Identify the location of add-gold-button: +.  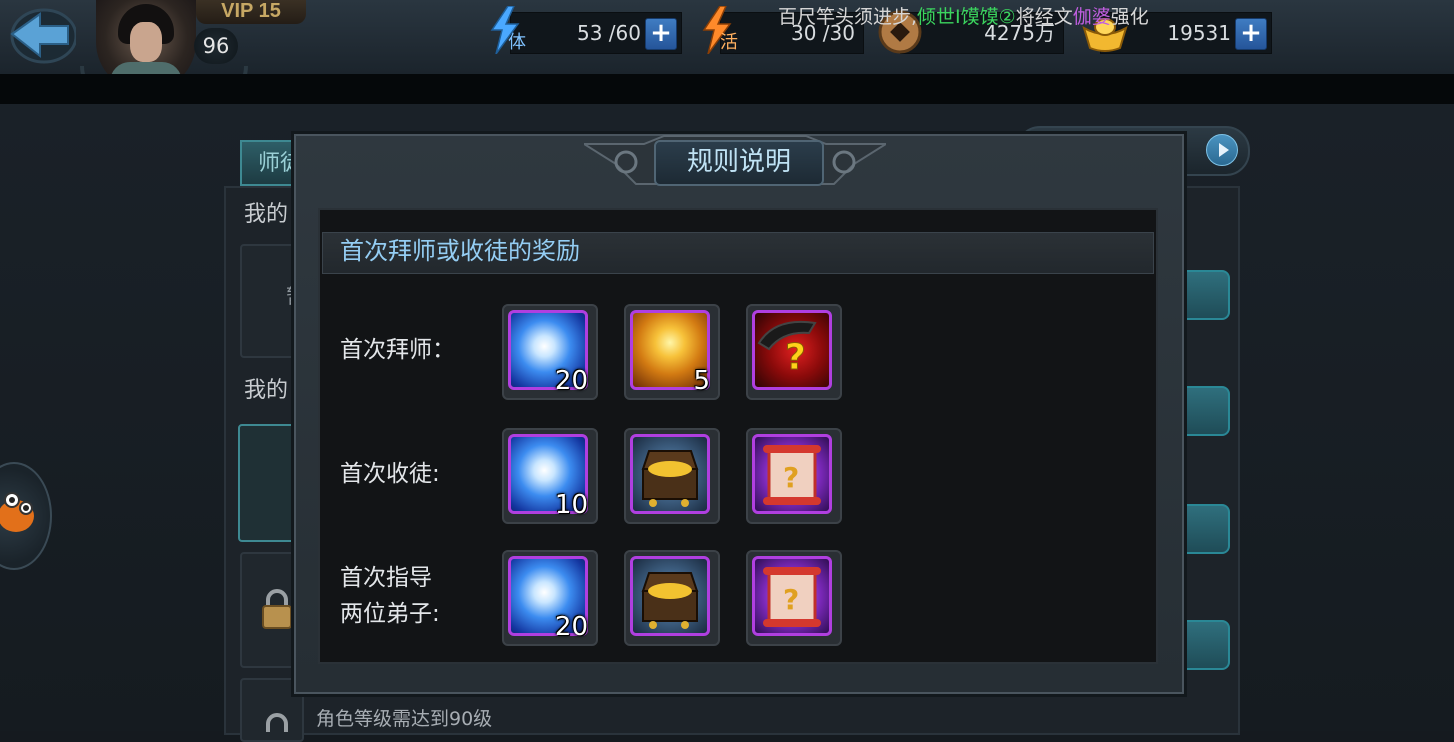
(1251, 34).